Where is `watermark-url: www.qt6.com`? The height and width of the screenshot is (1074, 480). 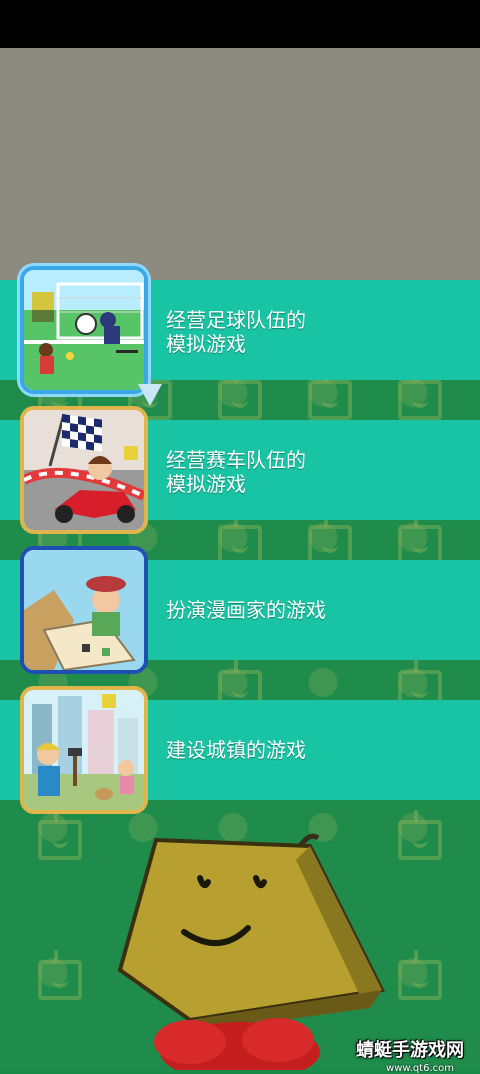 watermark-url: www.qt6.com is located at coordinates (420, 1068).